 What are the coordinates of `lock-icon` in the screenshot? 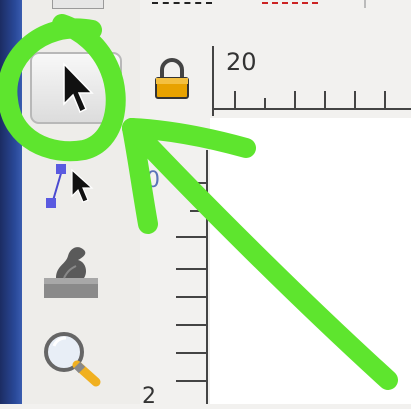 It's located at (172, 80).